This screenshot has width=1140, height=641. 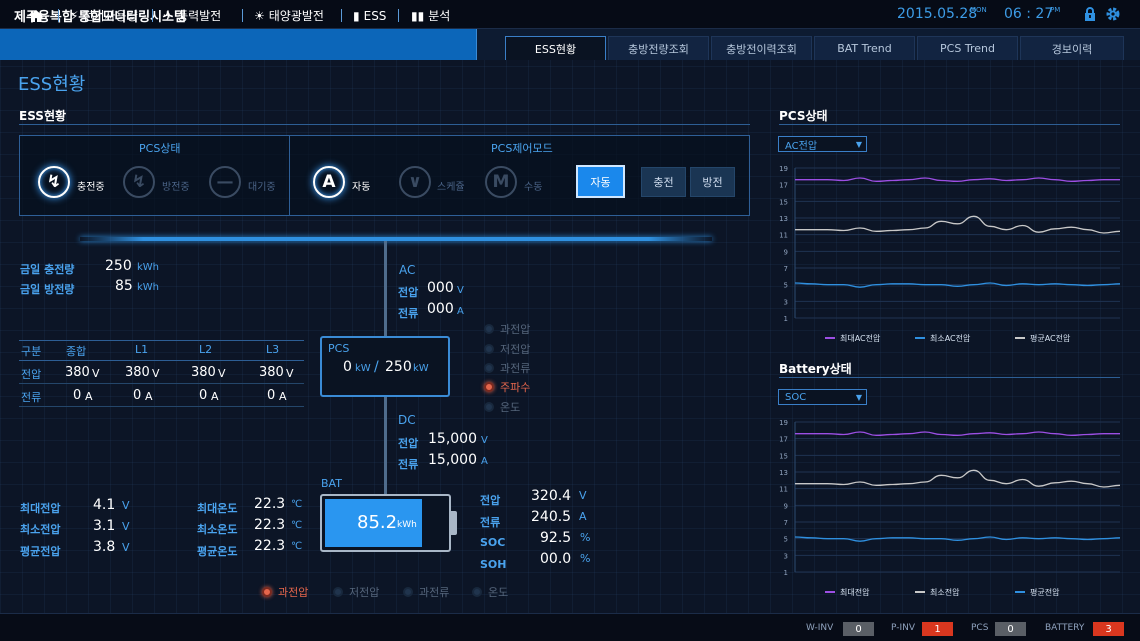 I want to click on nav-item-analysis: ▮▮ 분석, so click(x=430, y=15).